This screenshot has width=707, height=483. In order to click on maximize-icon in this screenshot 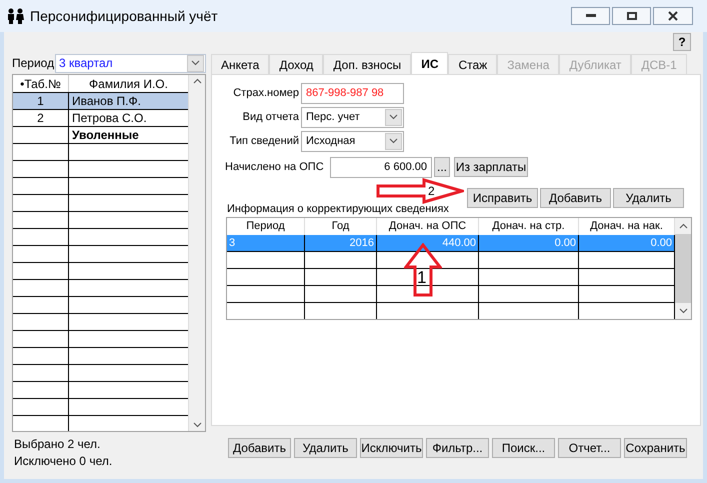, I will do `click(631, 16)`.